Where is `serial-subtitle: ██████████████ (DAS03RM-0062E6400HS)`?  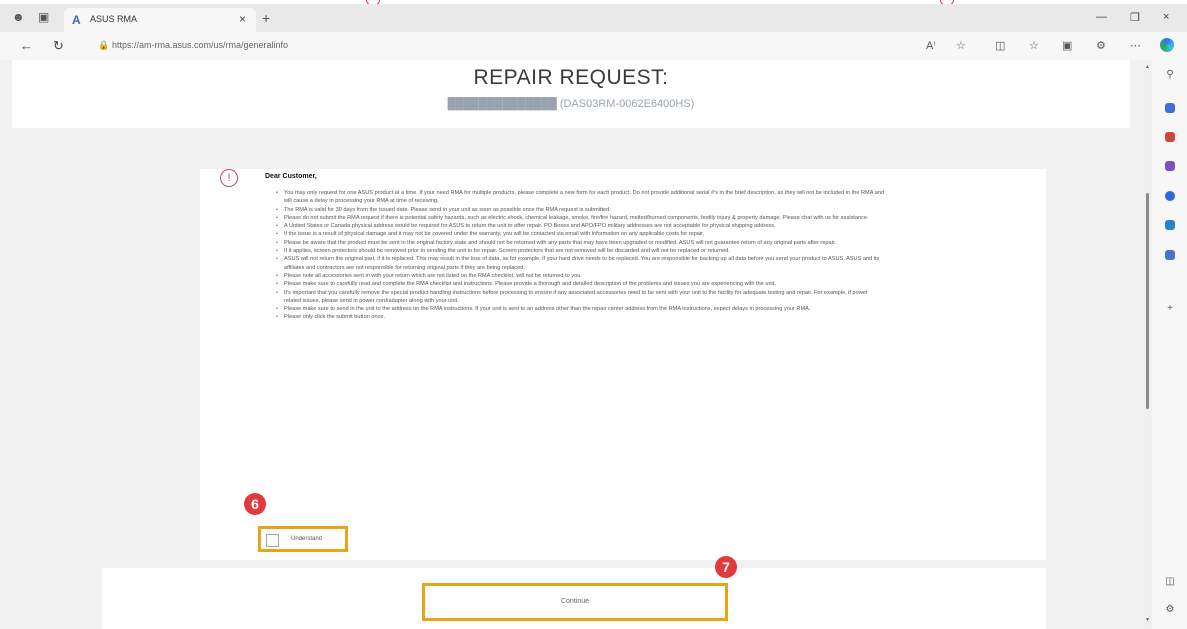
serial-subtitle: ██████████████ (DAS03RM-0062E6400HS) is located at coordinates (571, 104).